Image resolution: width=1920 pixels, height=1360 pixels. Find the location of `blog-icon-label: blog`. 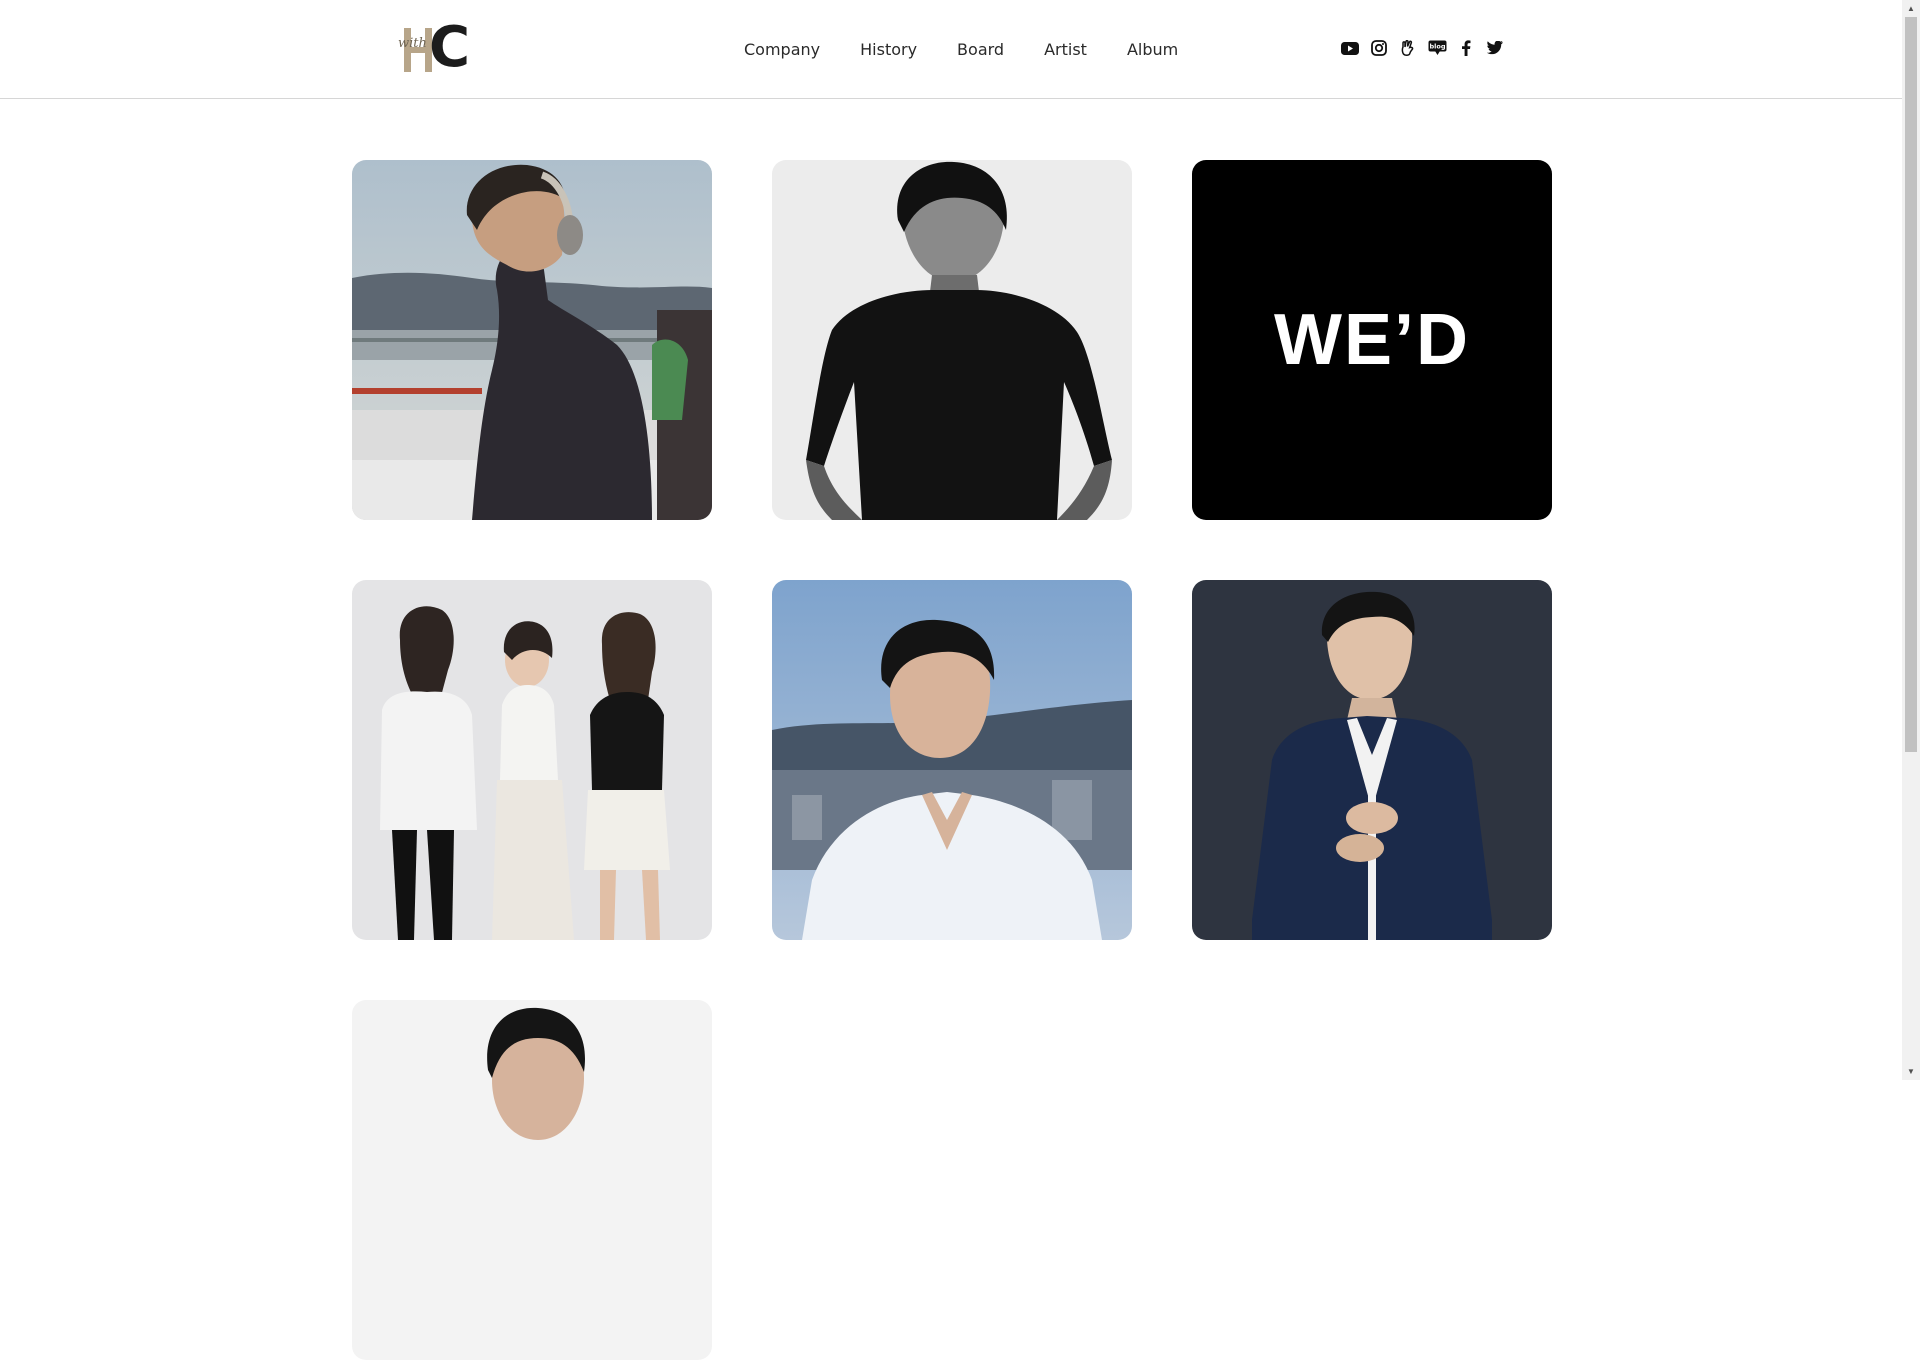

blog-icon-label: blog is located at coordinates (1437, 47).